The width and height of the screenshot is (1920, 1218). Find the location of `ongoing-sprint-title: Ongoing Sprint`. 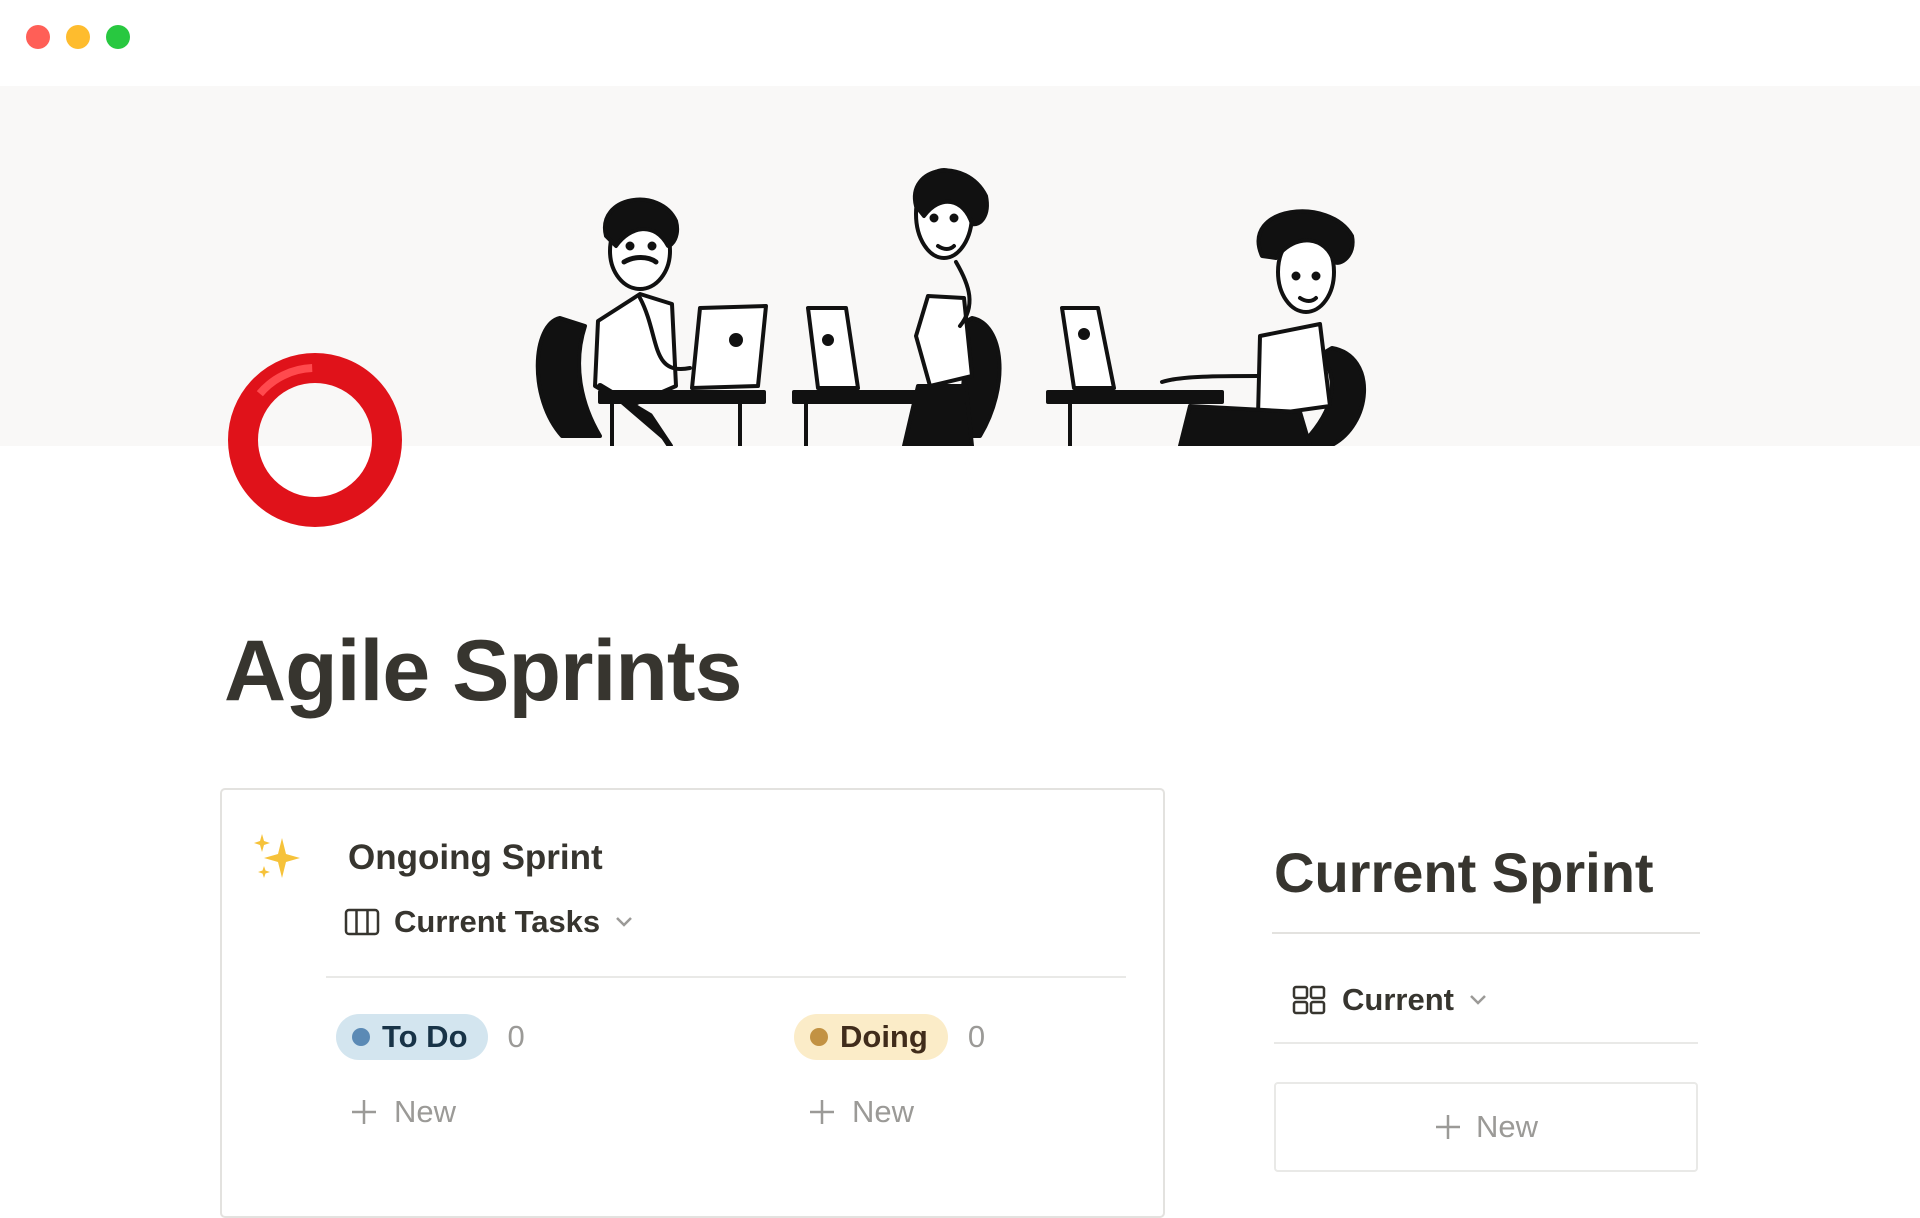

ongoing-sprint-title: Ongoing Sprint is located at coordinates (475, 858).